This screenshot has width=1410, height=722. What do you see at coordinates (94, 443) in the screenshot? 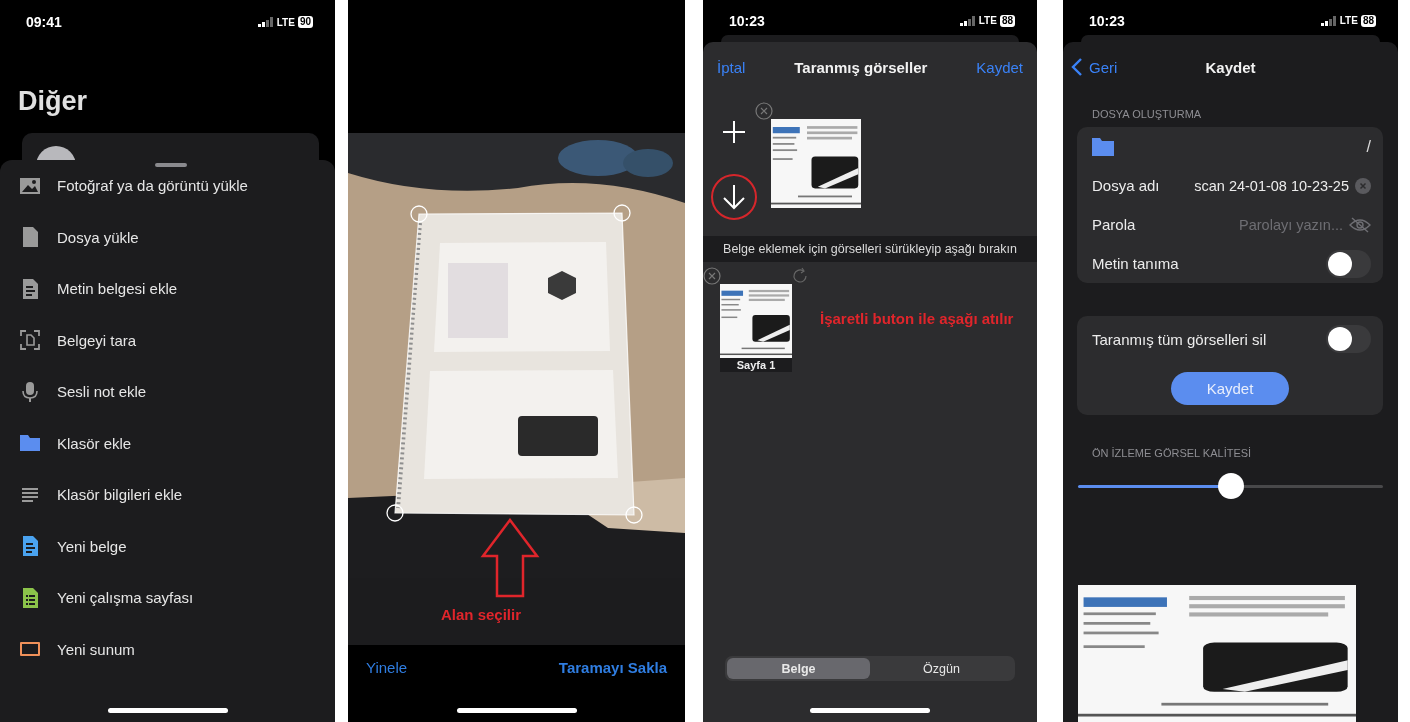
I see `menu-item: Klasör ekle` at bounding box center [94, 443].